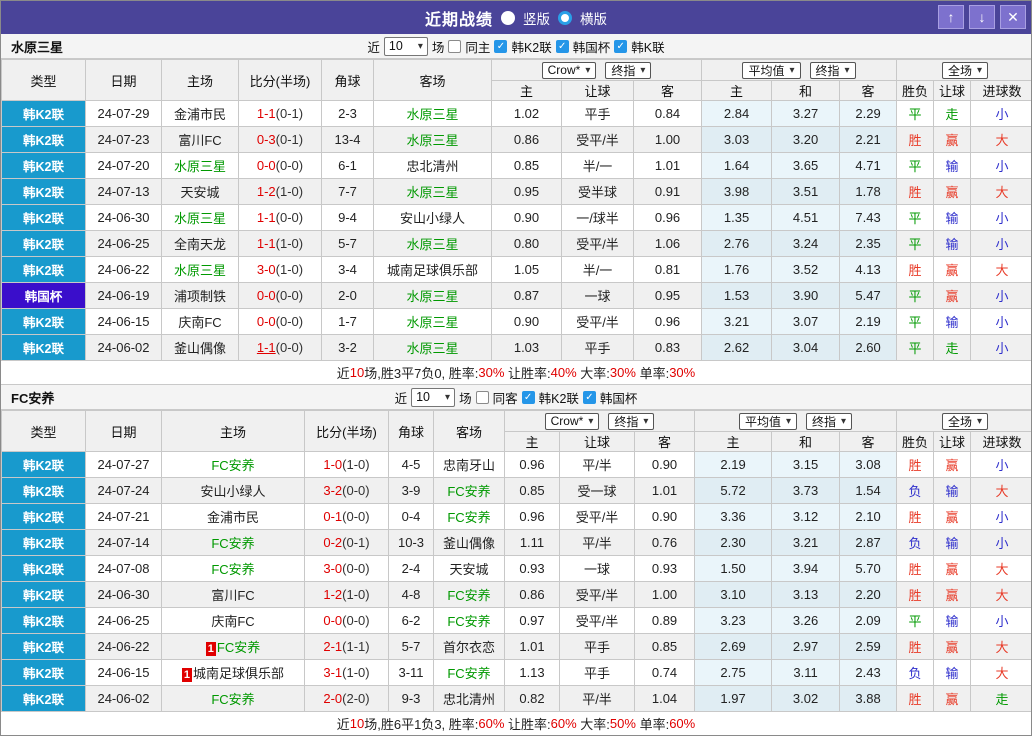 Image resolution: width=1032 pixels, height=736 pixels. Describe the element at coordinates (43, 646) in the screenshot. I see `league-badge: 韩K2联` at that location.